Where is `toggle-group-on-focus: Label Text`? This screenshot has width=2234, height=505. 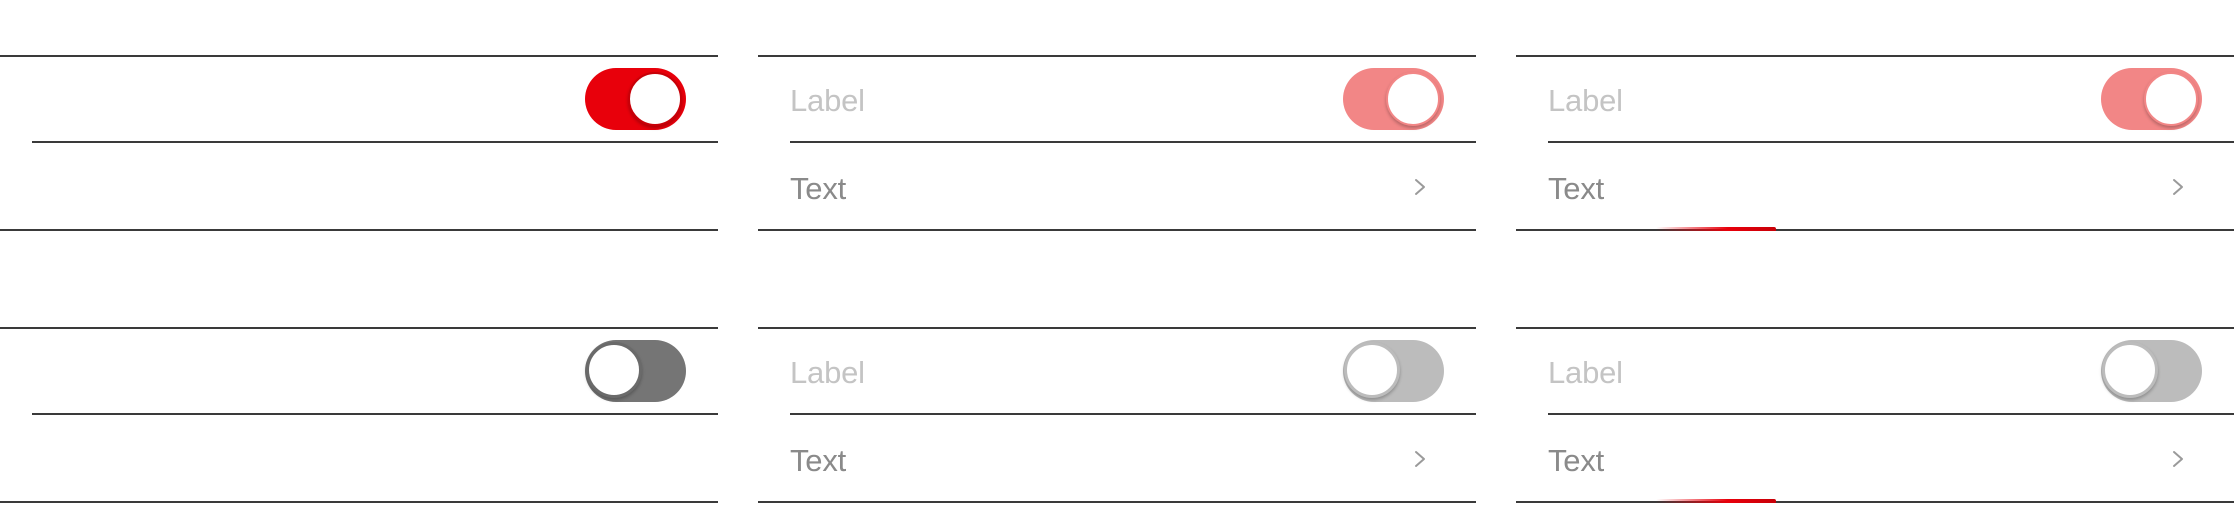
toggle-group-on-focus: Label Text is located at coordinates (1875, 143).